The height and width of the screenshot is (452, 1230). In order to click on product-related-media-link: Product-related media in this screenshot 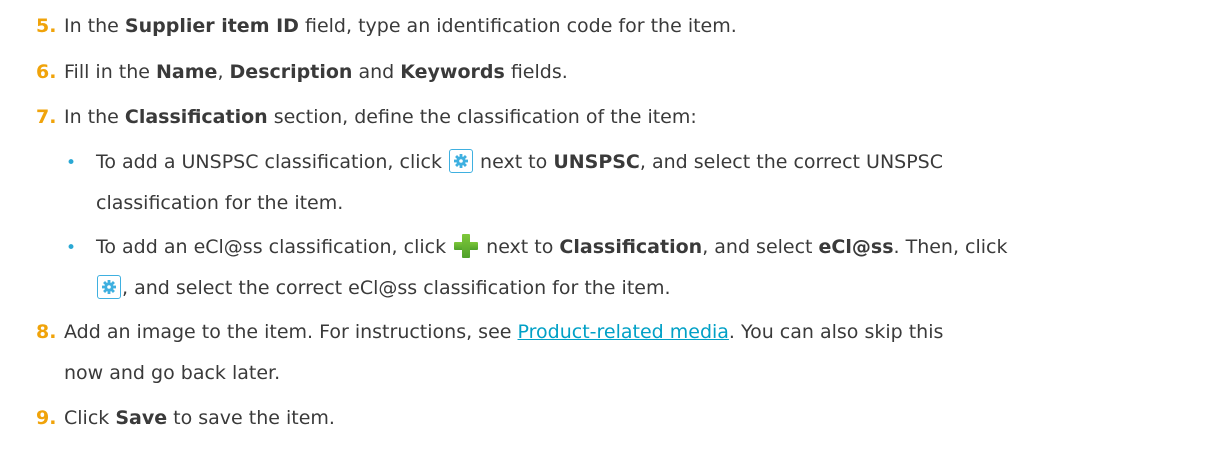, I will do `click(623, 332)`.